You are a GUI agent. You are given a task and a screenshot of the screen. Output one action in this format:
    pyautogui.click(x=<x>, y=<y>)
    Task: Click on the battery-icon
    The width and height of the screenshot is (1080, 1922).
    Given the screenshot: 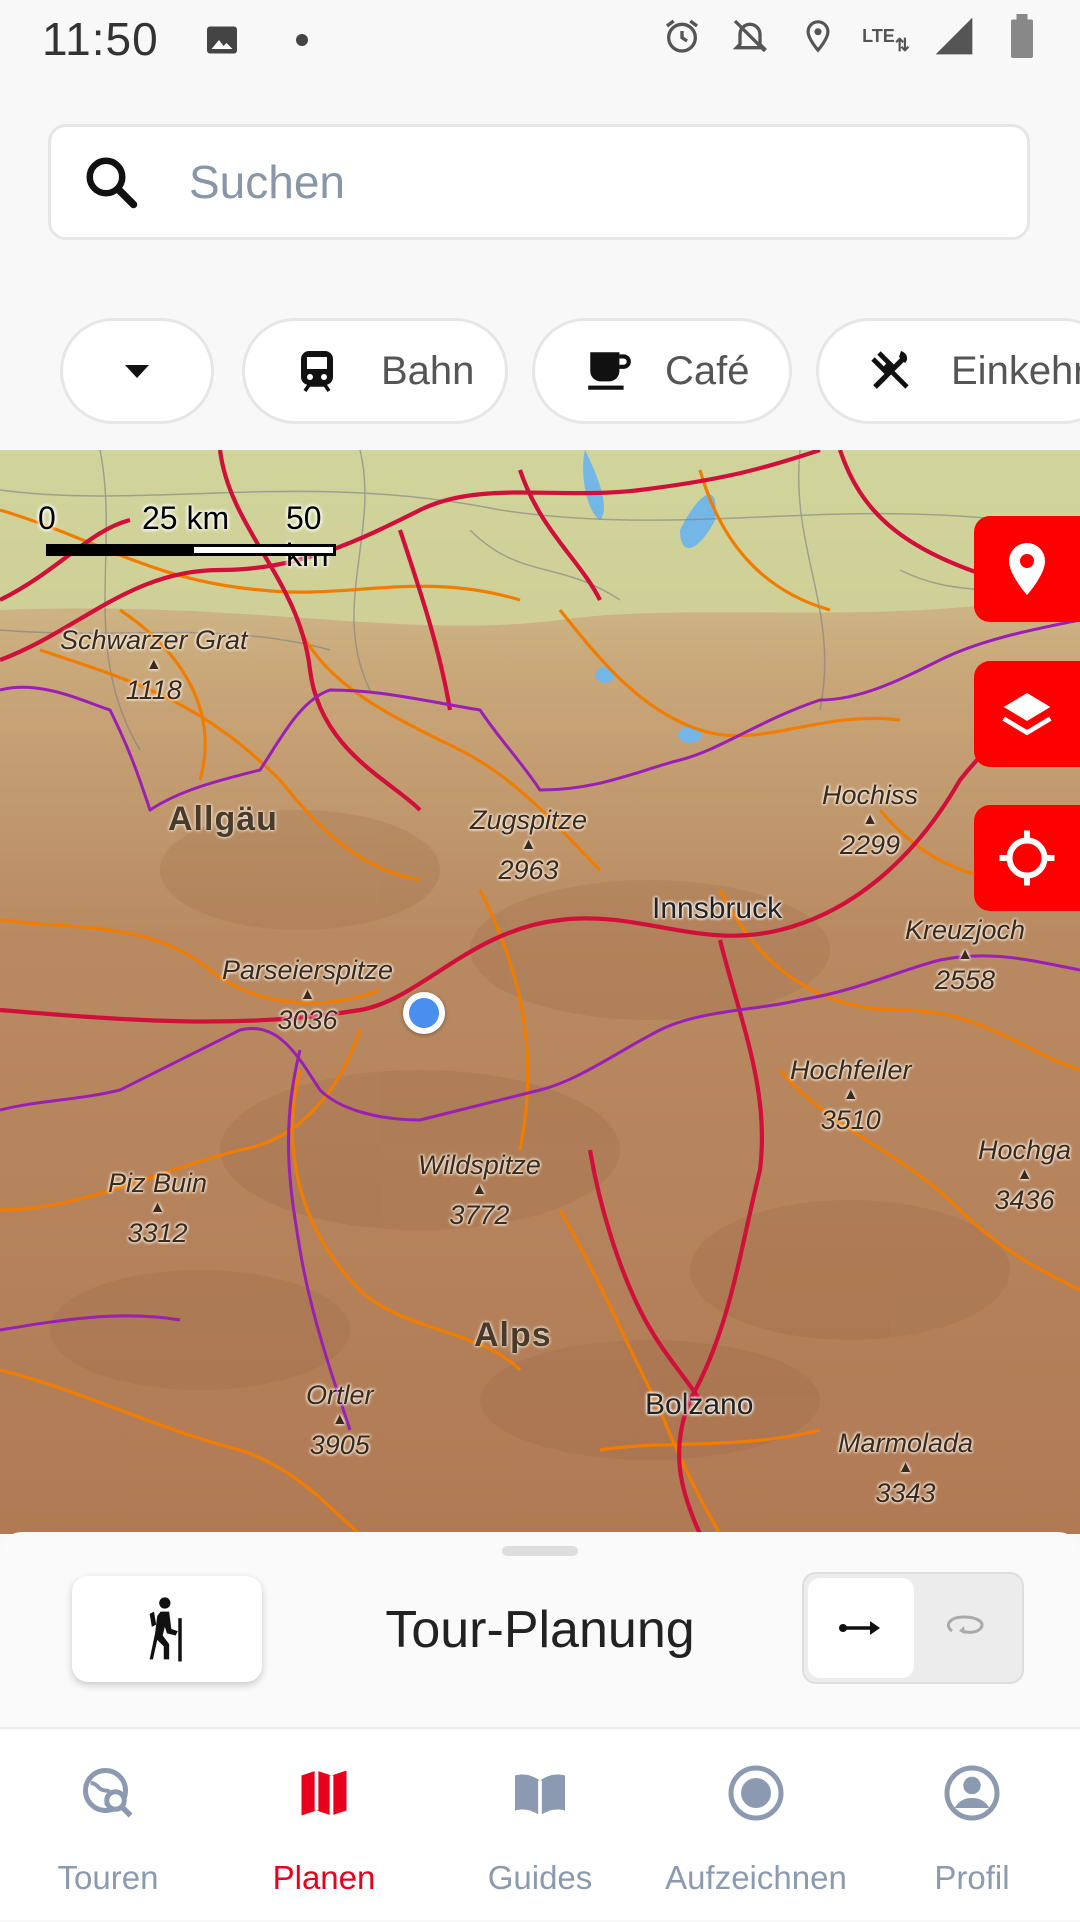 What is the action you would take?
    pyautogui.click(x=1022, y=36)
    